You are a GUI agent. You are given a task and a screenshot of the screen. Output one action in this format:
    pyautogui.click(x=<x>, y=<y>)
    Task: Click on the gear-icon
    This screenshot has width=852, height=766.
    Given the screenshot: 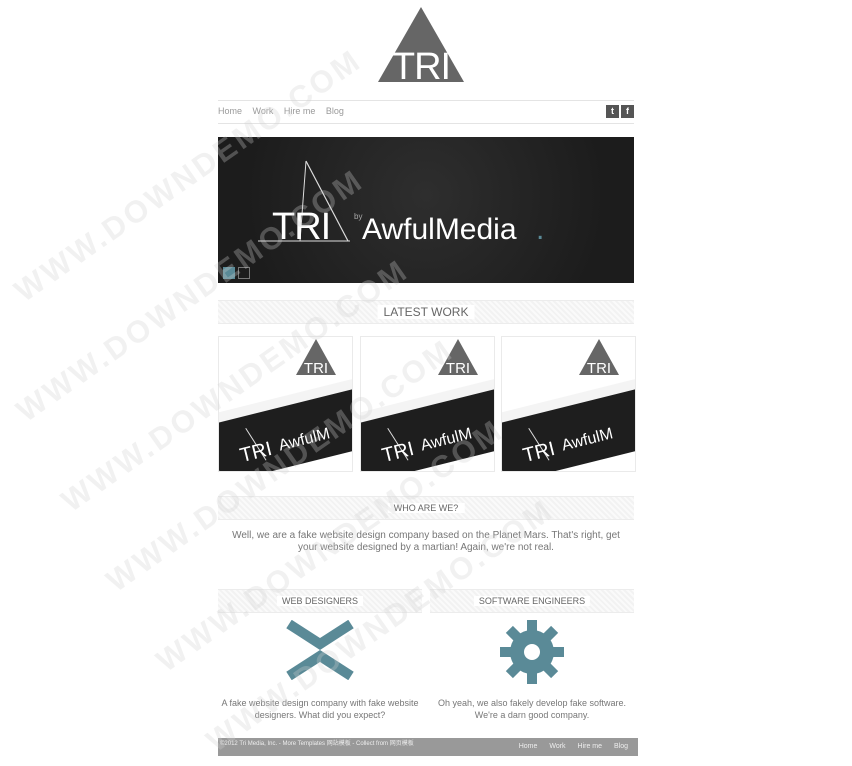 What is the action you would take?
    pyautogui.click(x=532, y=654)
    